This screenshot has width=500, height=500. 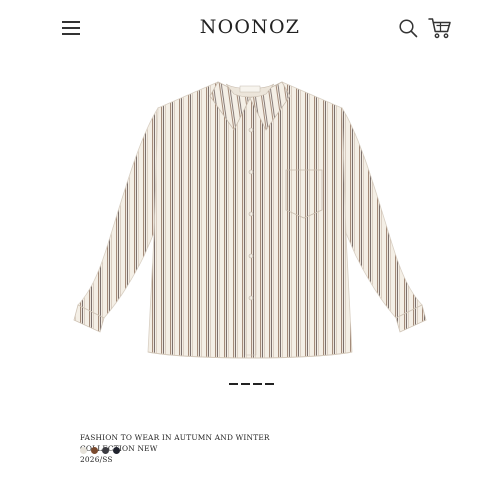 What do you see at coordinates (96, 459) in the screenshot?
I see `season-label: 2026/SS` at bounding box center [96, 459].